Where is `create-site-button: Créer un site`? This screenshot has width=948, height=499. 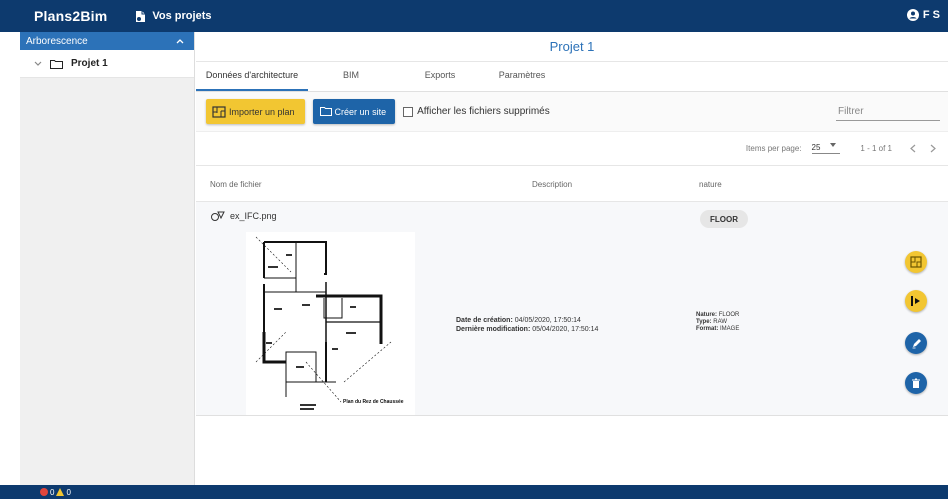
create-site-button: Créer un site is located at coordinates (354, 111).